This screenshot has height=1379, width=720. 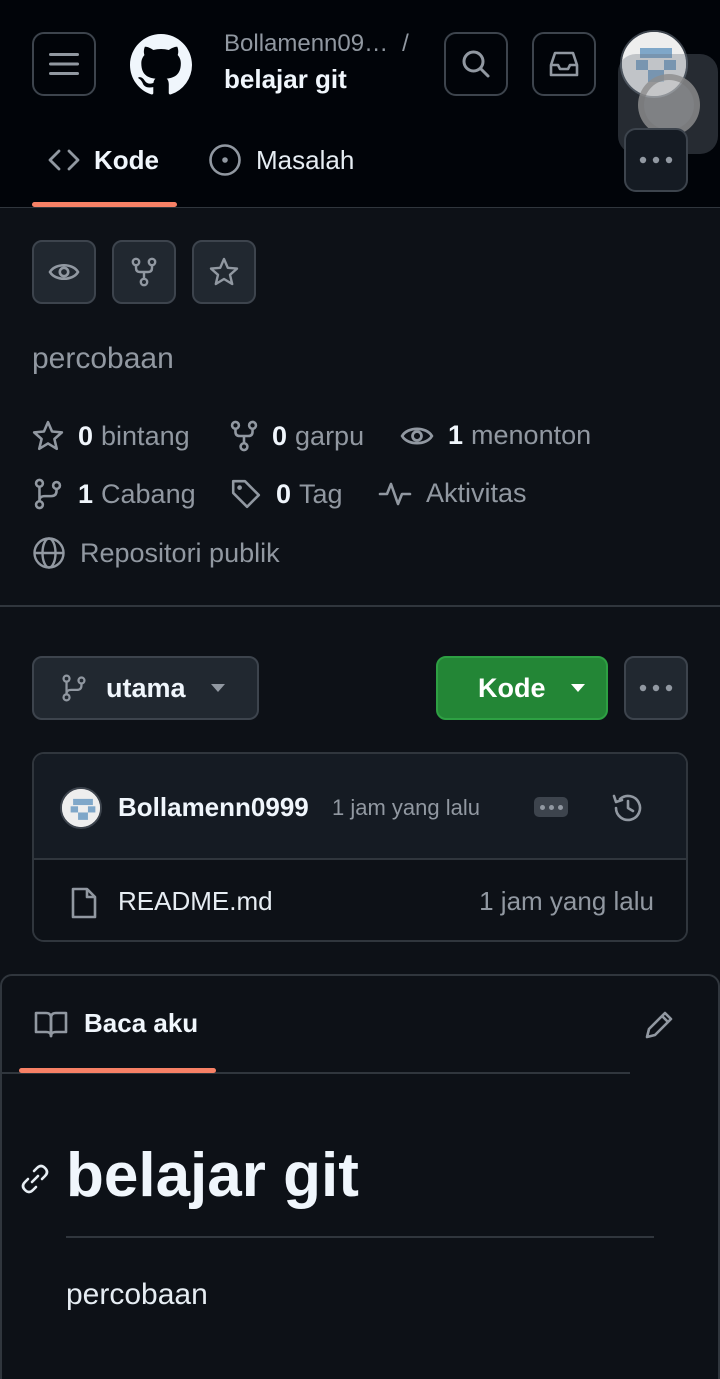 I want to click on pulse-icon, so click(x=395, y=493).